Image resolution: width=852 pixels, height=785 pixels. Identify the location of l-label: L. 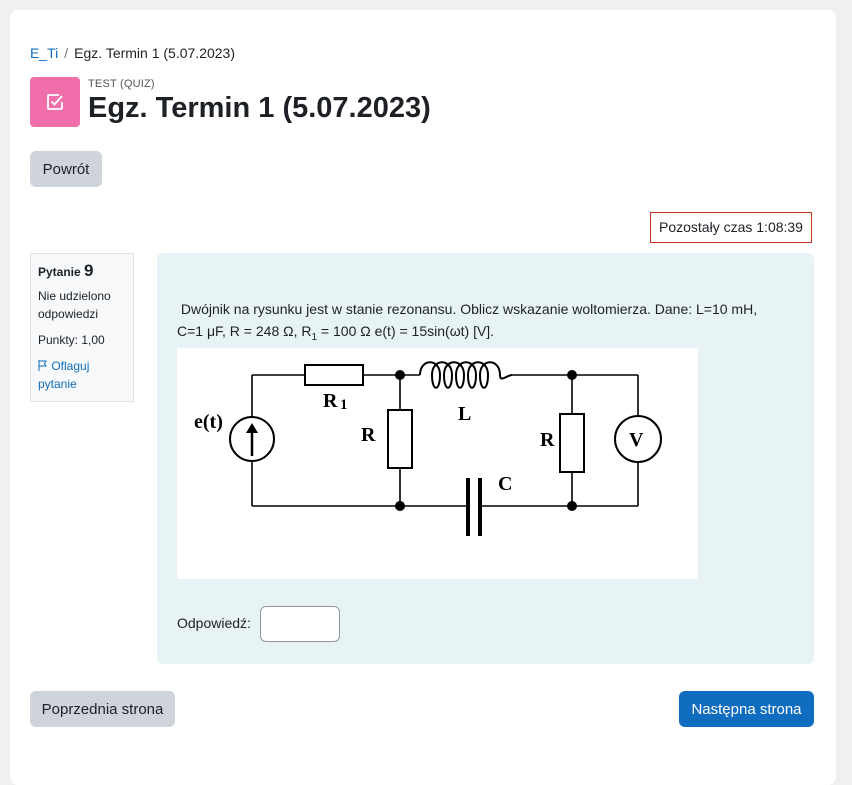
(464, 414).